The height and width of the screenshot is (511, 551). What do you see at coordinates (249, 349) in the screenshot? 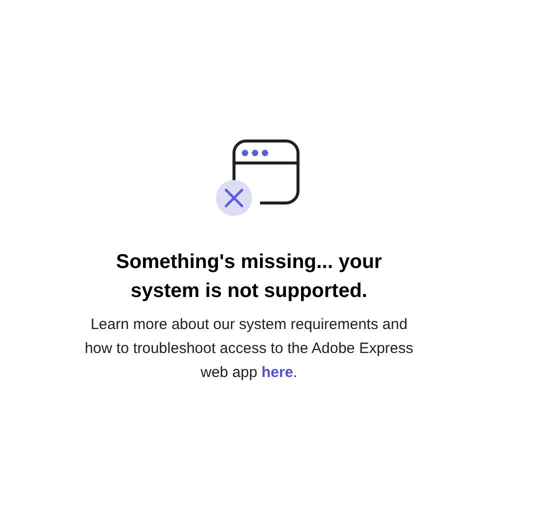
I see `error-message: Learn more about our system requirements and how to troubleshoot access to the Adobe Express web app here.` at bounding box center [249, 349].